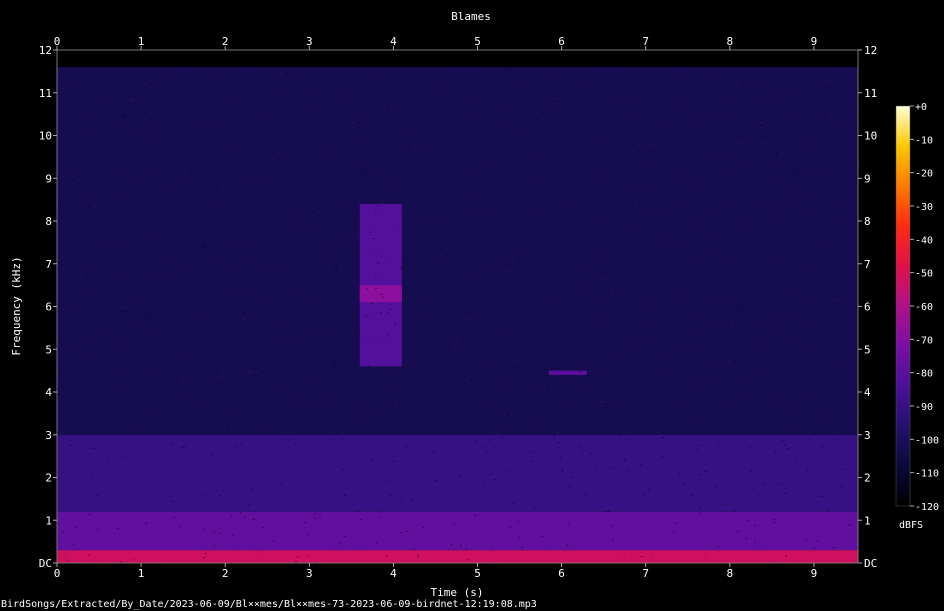  I want to click on x-tick-label: 4, so click(393, 573).